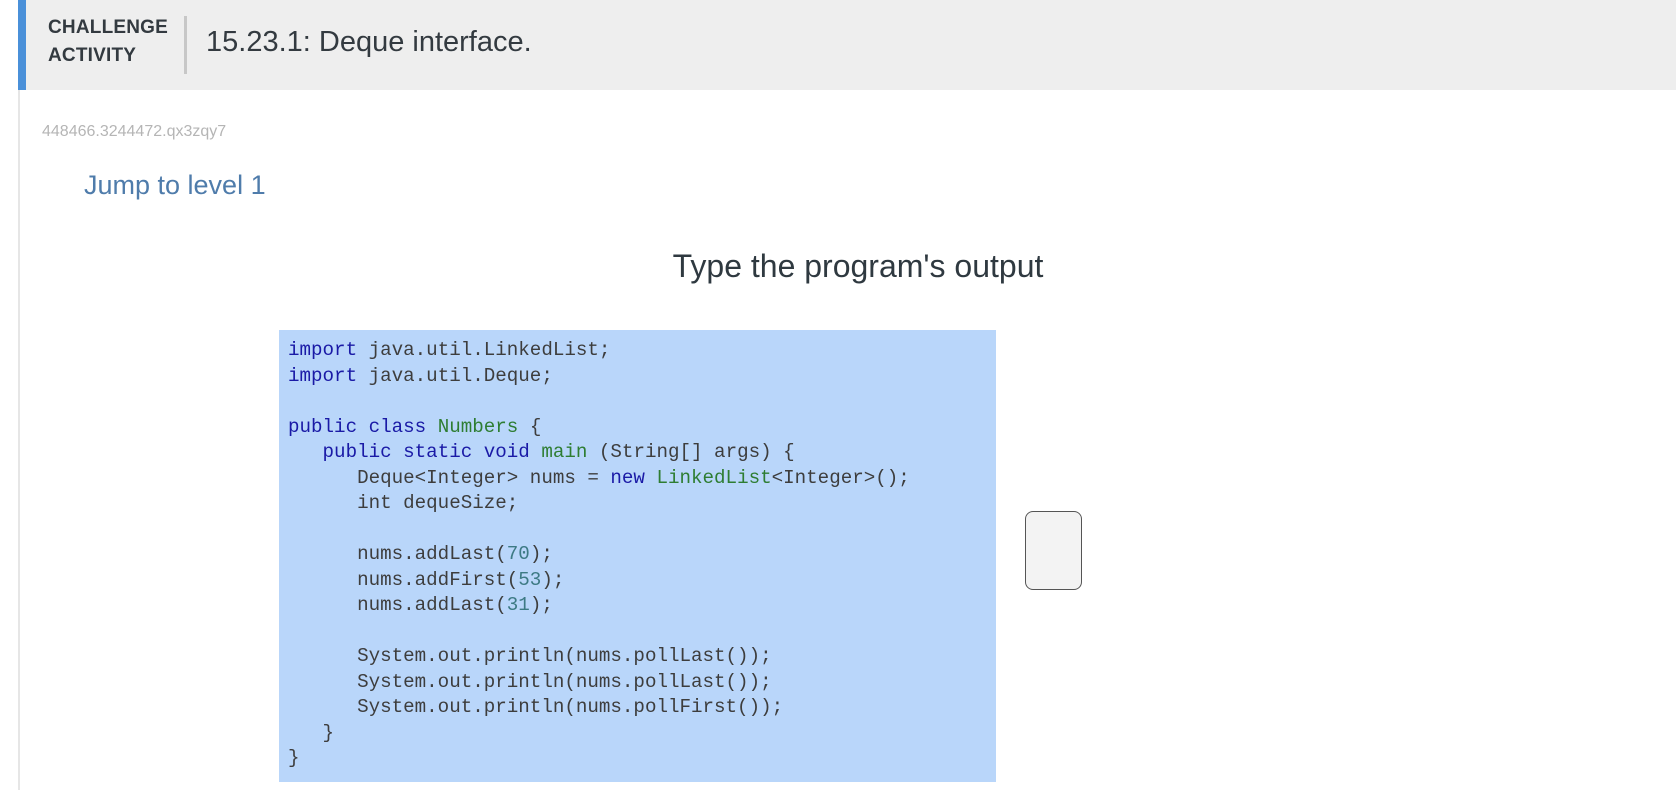  I want to click on code-token: public class, so click(357, 426).